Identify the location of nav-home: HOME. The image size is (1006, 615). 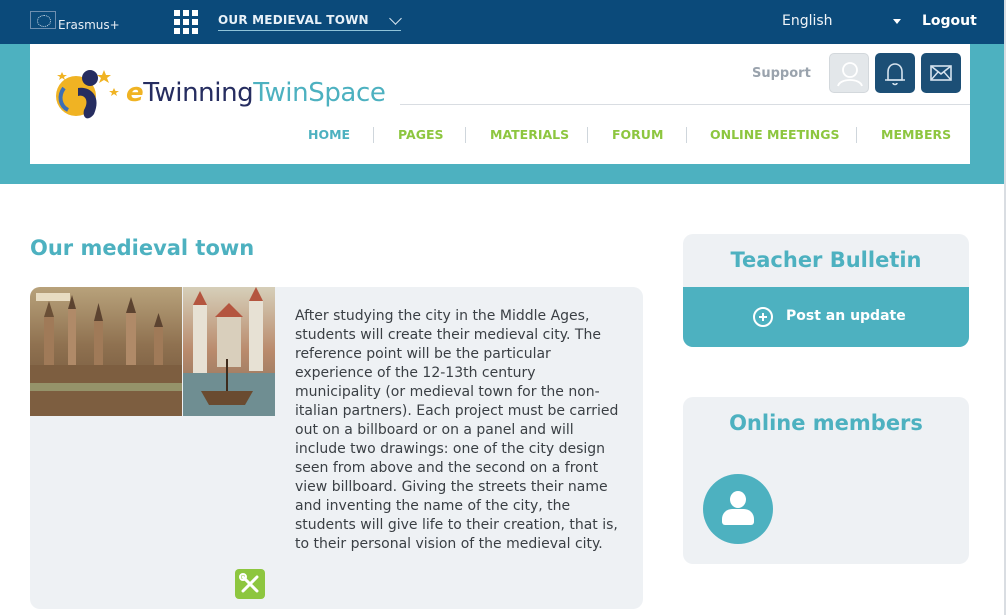
(329, 134).